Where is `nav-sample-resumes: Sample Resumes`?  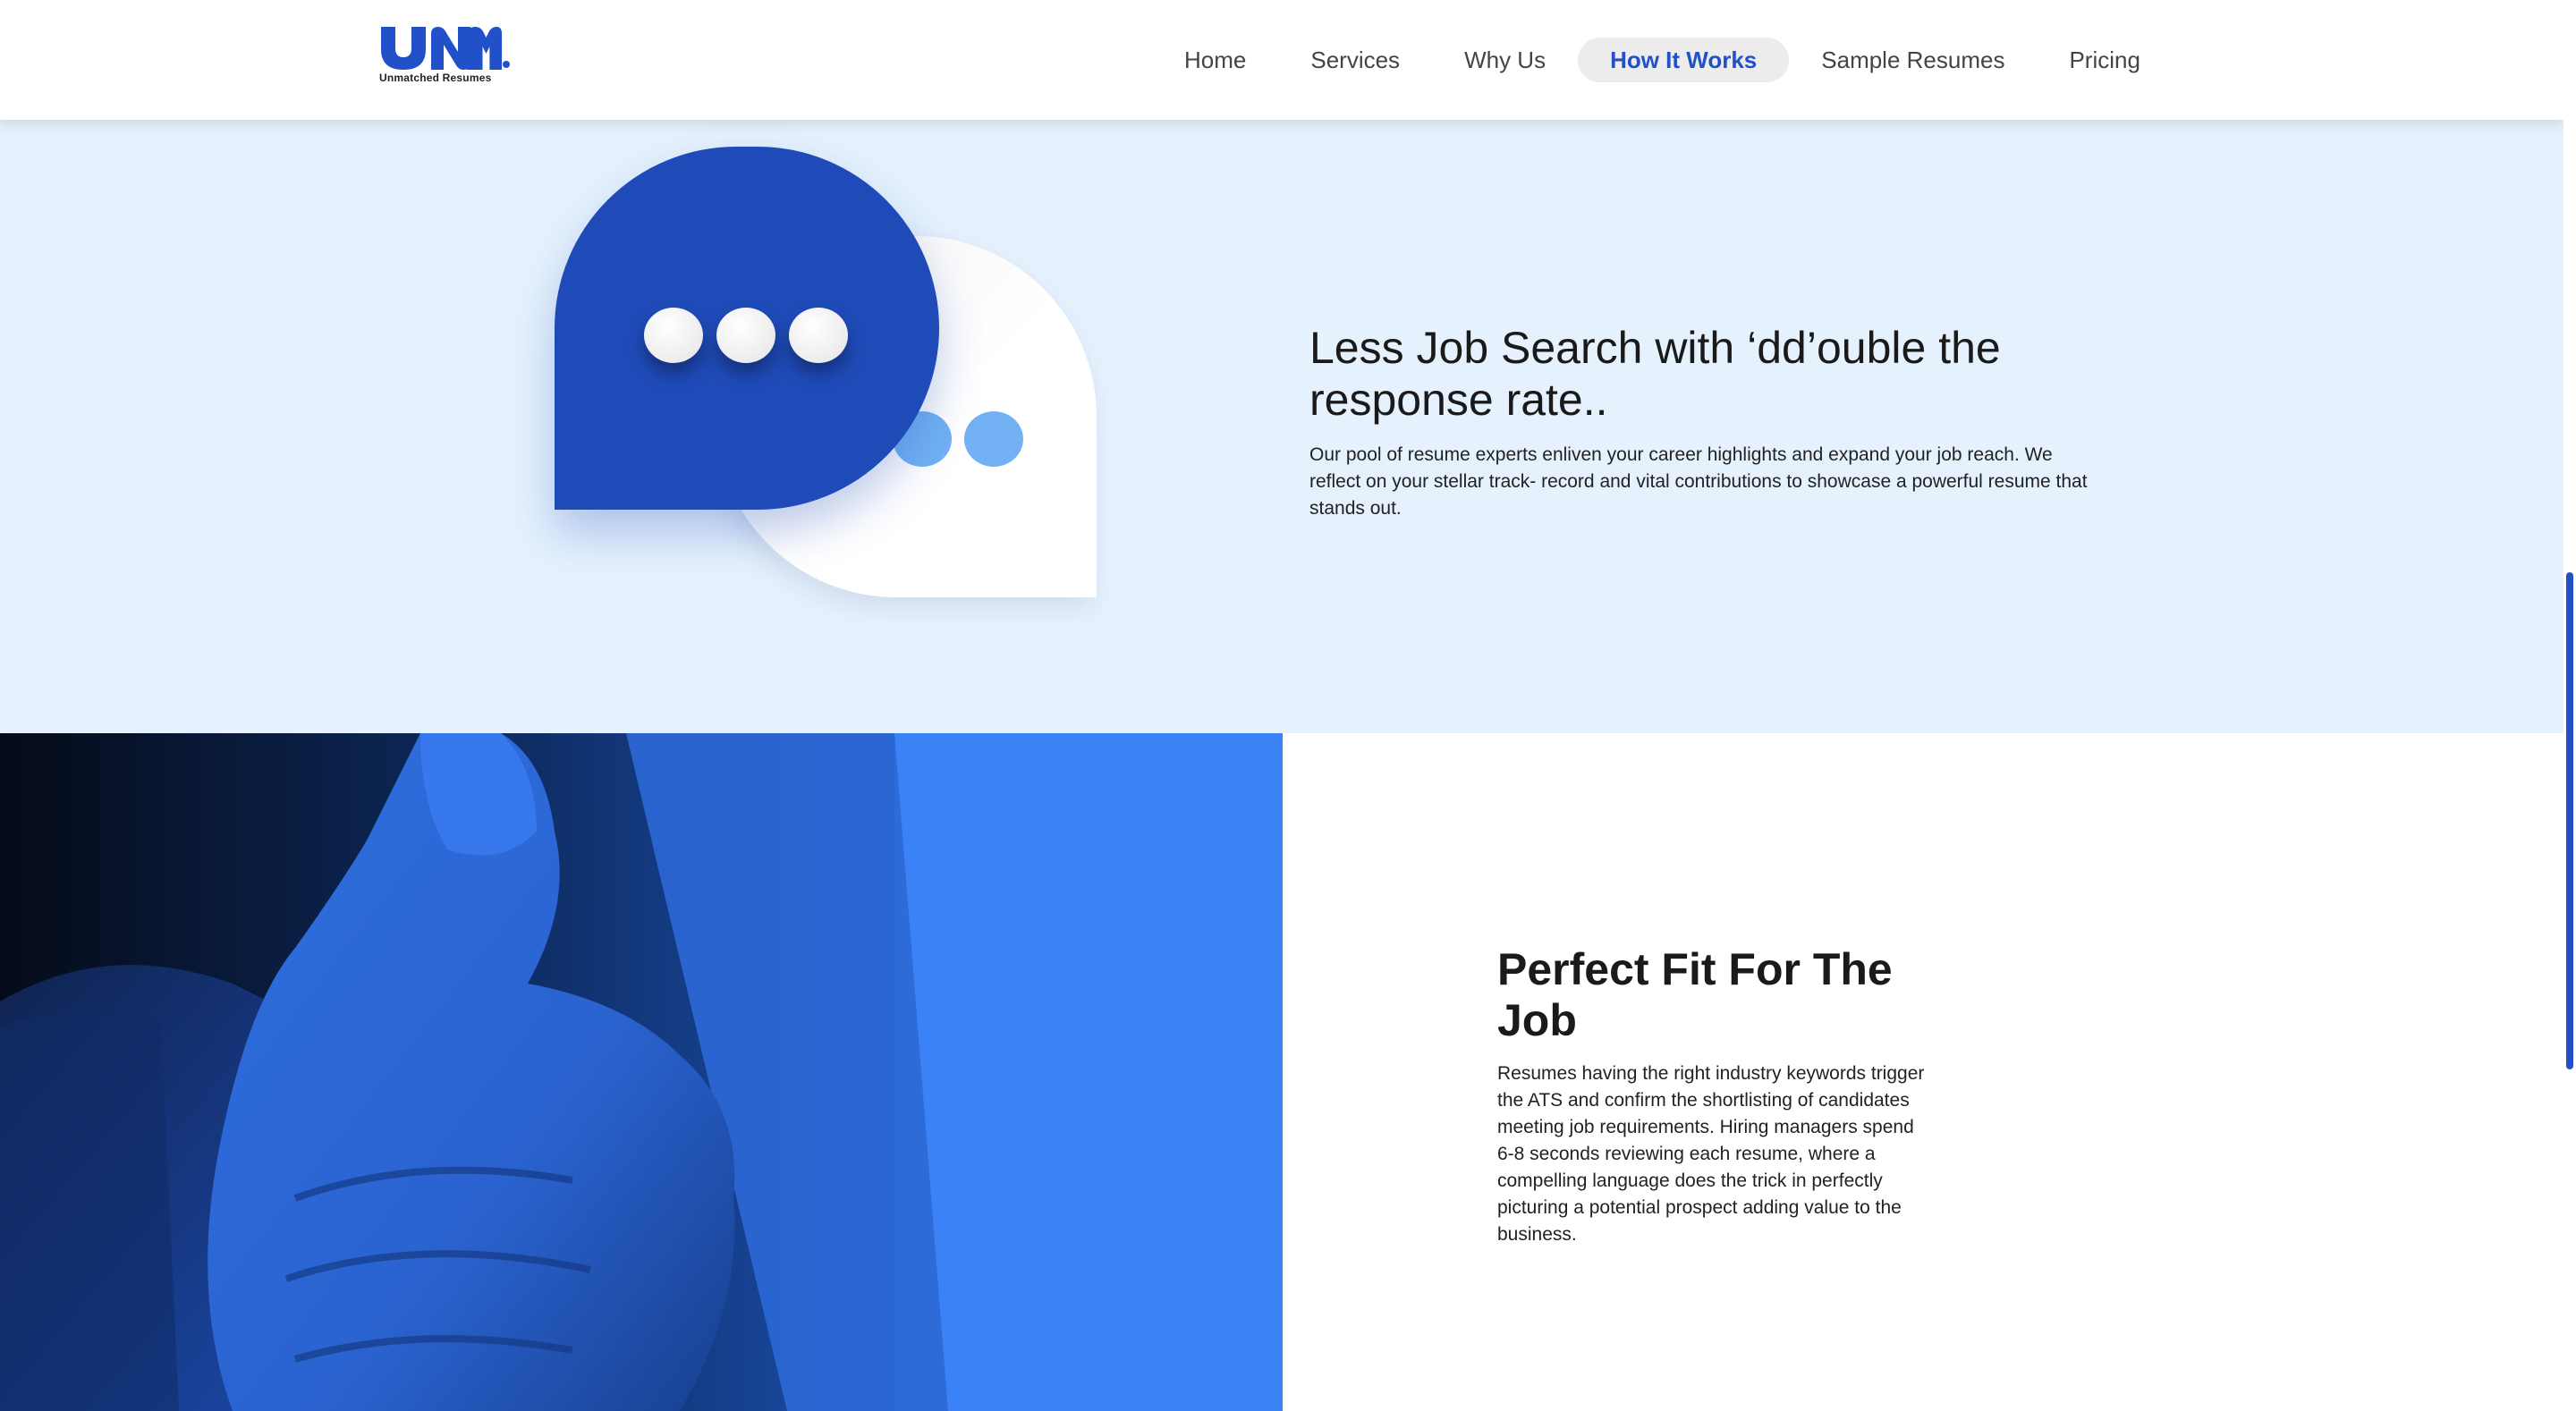 nav-sample-resumes: Sample Resumes is located at coordinates (1913, 60).